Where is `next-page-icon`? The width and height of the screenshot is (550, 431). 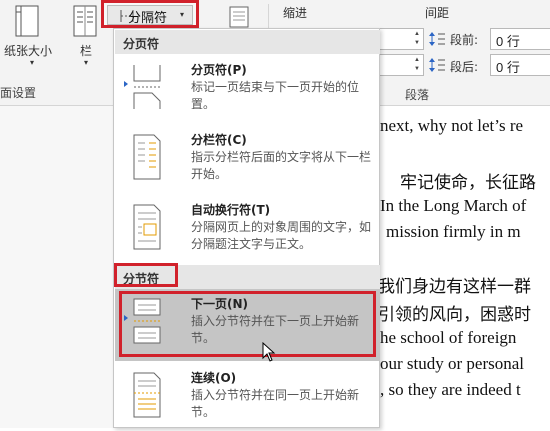 next-page-icon is located at coordinates (147, 321).